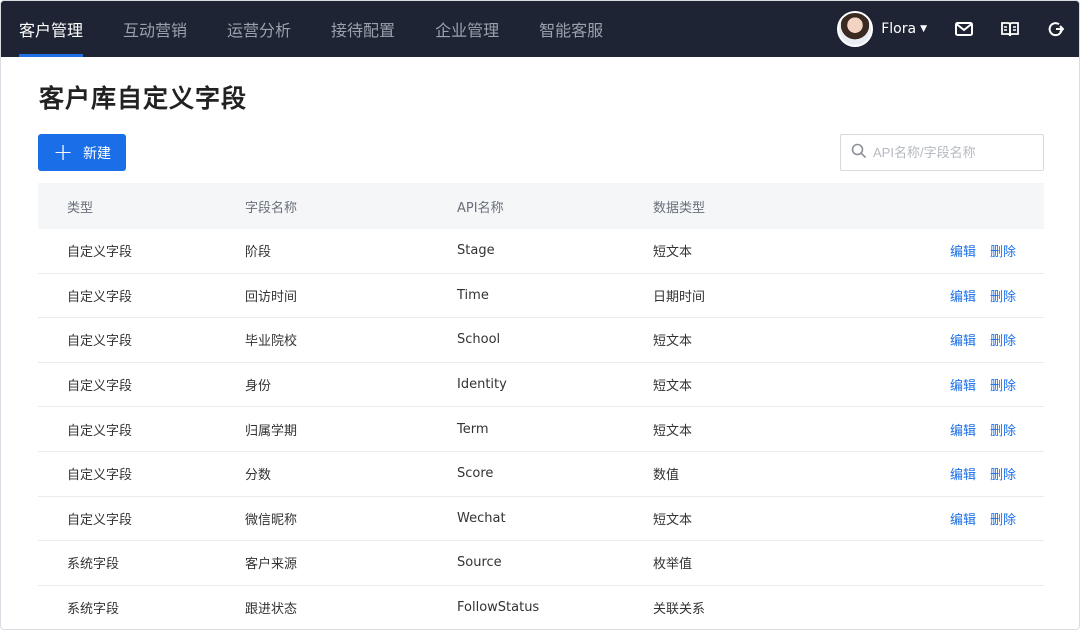 Image resolution: width=1080 pixels, height=630 pixels. Describe the element at coordinates (258, 253) in the screenshot. I see `cell-field-name: 阶段` at that location.